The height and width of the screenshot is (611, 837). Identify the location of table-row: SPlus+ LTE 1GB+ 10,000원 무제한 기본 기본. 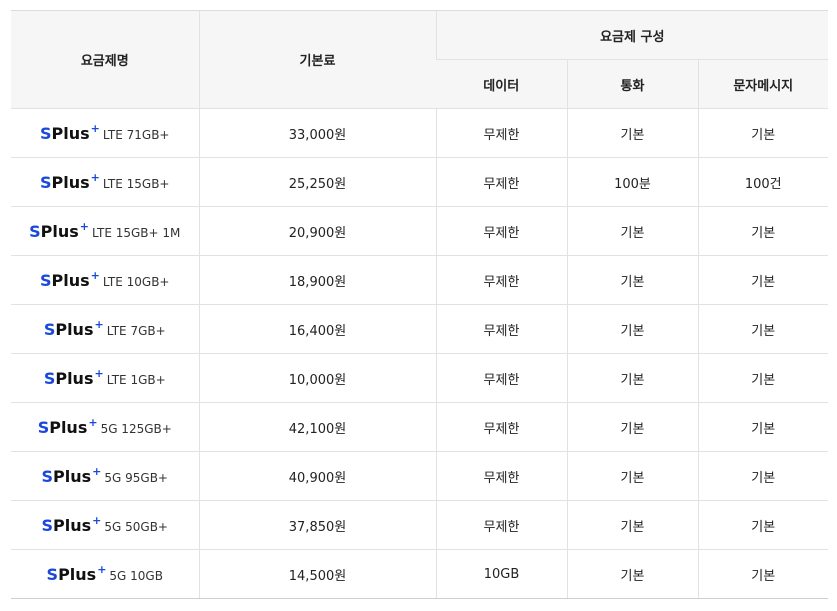
(419, 378).